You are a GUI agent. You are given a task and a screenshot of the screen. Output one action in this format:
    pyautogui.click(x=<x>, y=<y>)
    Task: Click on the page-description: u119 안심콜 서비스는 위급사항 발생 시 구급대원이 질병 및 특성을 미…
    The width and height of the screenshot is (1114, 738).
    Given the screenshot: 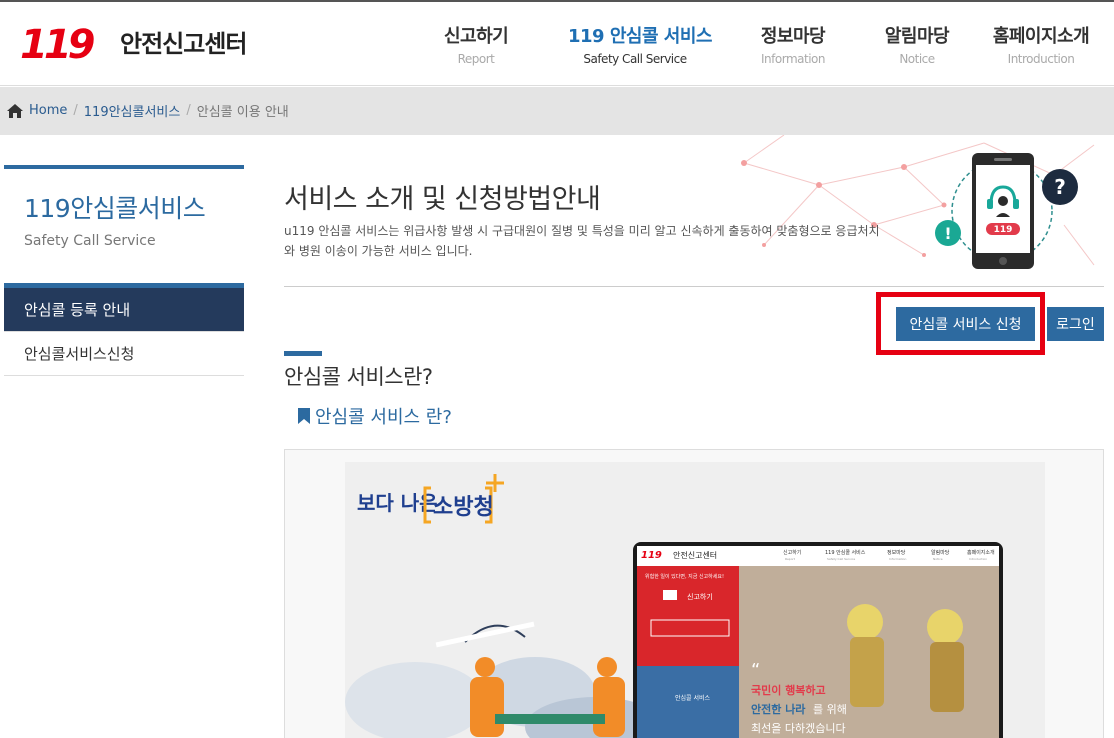 What is the action you would take?
    pyautogui.click(x=582, y=241)
    